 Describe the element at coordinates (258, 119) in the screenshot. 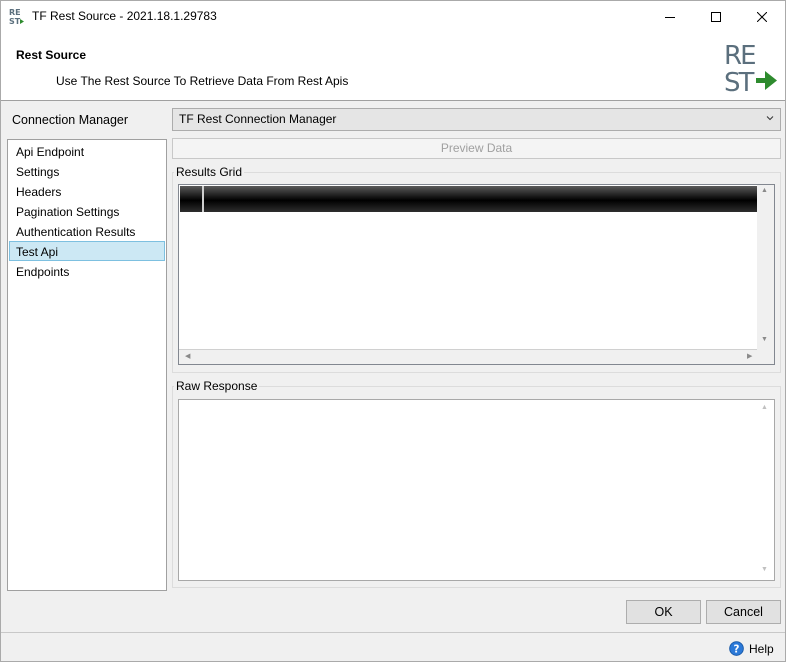

I see `connection-manager-value: TF Rest Connection Manager` at that location.